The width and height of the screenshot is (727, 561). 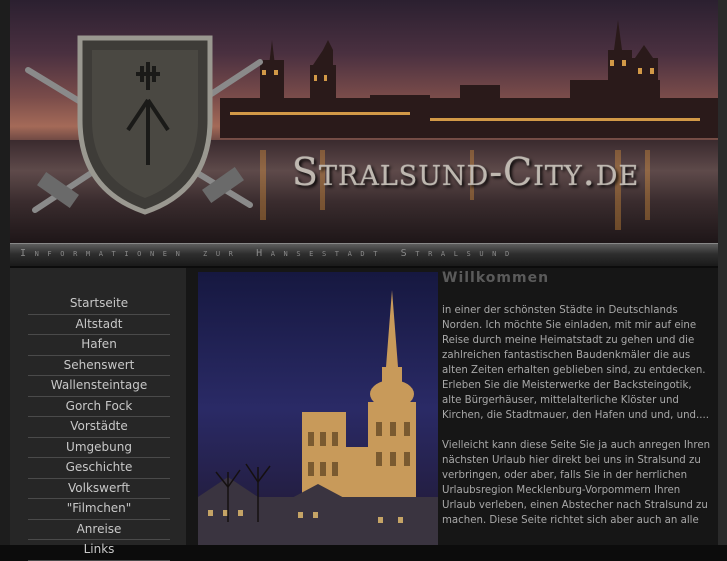 I want to click on nav-item-wallensteintage: Wallensteintage, so click(x=99, y=386).